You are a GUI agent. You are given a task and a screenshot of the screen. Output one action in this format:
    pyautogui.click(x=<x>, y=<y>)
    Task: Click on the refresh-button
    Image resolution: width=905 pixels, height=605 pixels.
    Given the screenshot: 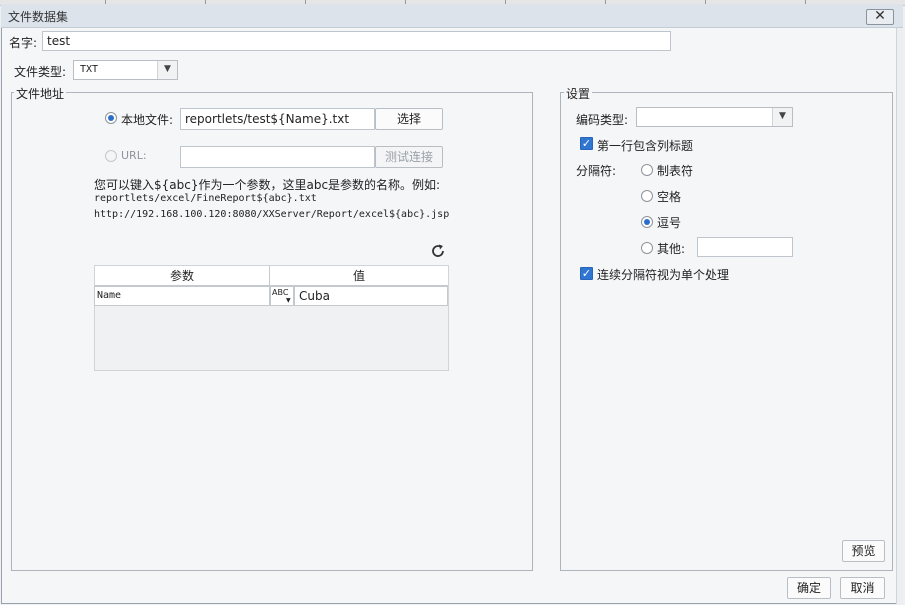 What is the action you would take?
    pyautogui.click(x=438, y=251)
    